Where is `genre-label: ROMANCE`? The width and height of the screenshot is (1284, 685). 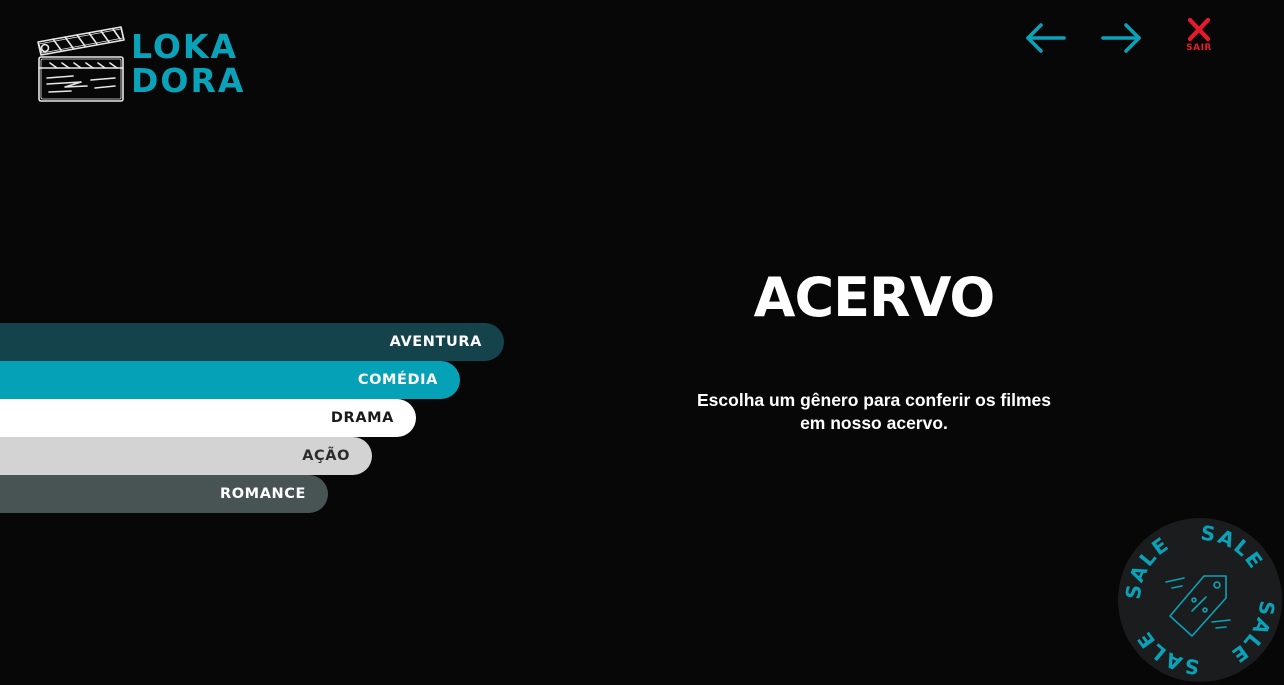
genre-label: ROMANCE is located at coordinates (262, 494).